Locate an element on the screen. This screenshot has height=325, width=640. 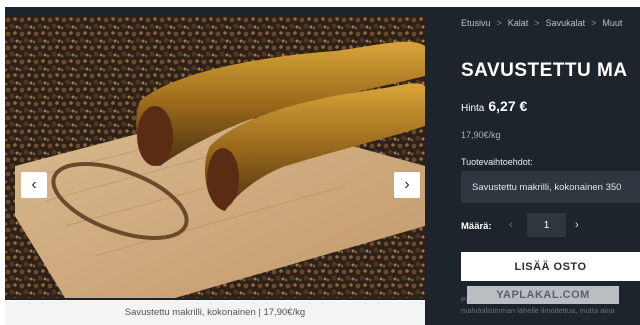
variants-label: Tuotevaihtoehdot: is located at coordinates (497, 162).